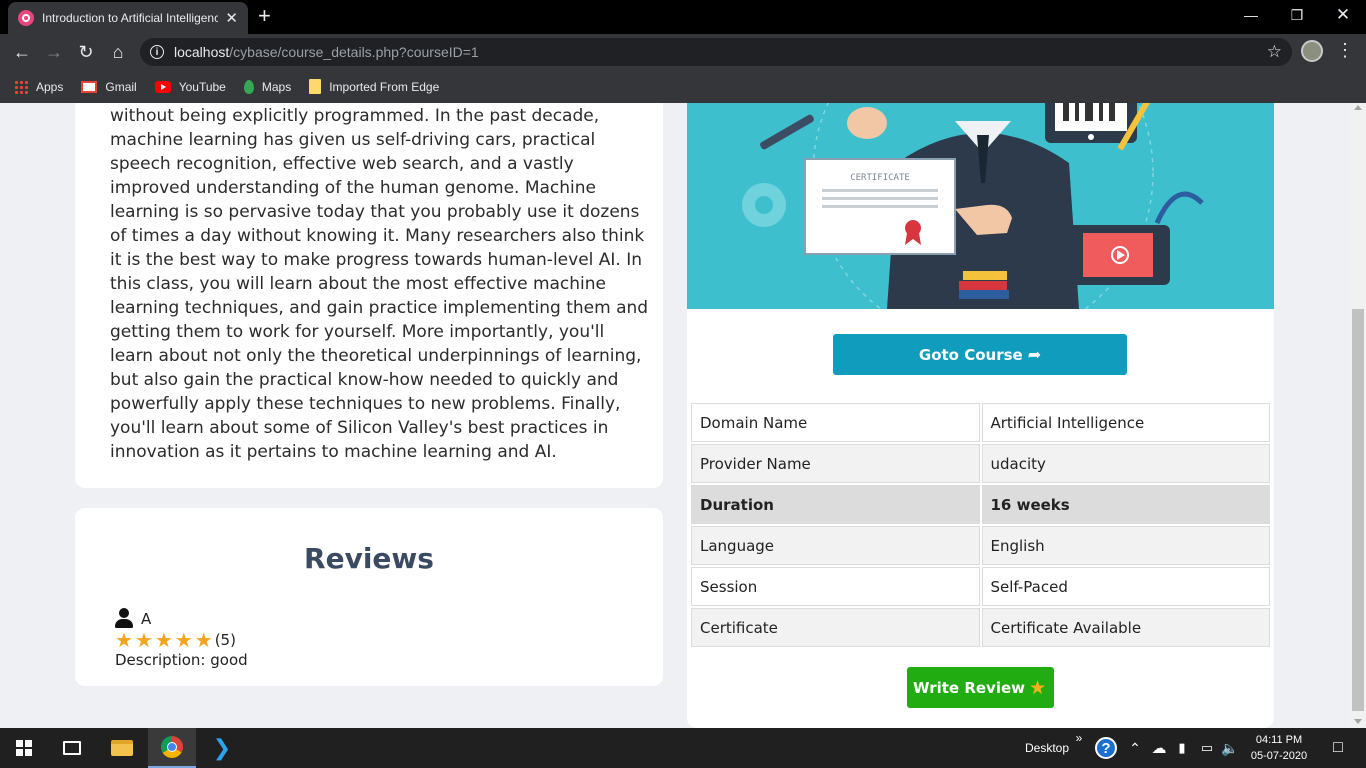  I want to click on minimize-icon: —, so click(1251, 15).